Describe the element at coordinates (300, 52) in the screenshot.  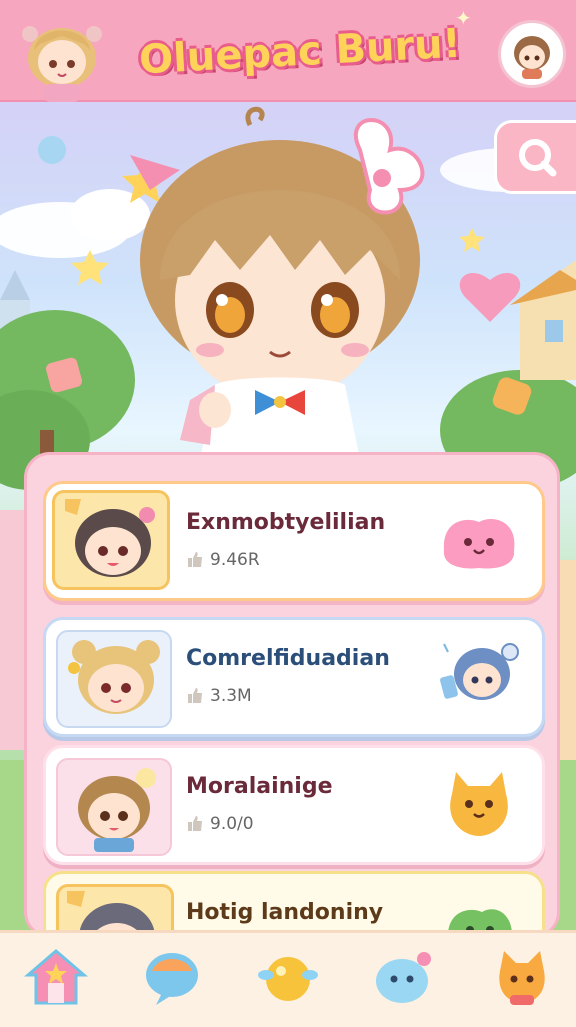
I see `app-title: Oluepac Buru!` at that location.